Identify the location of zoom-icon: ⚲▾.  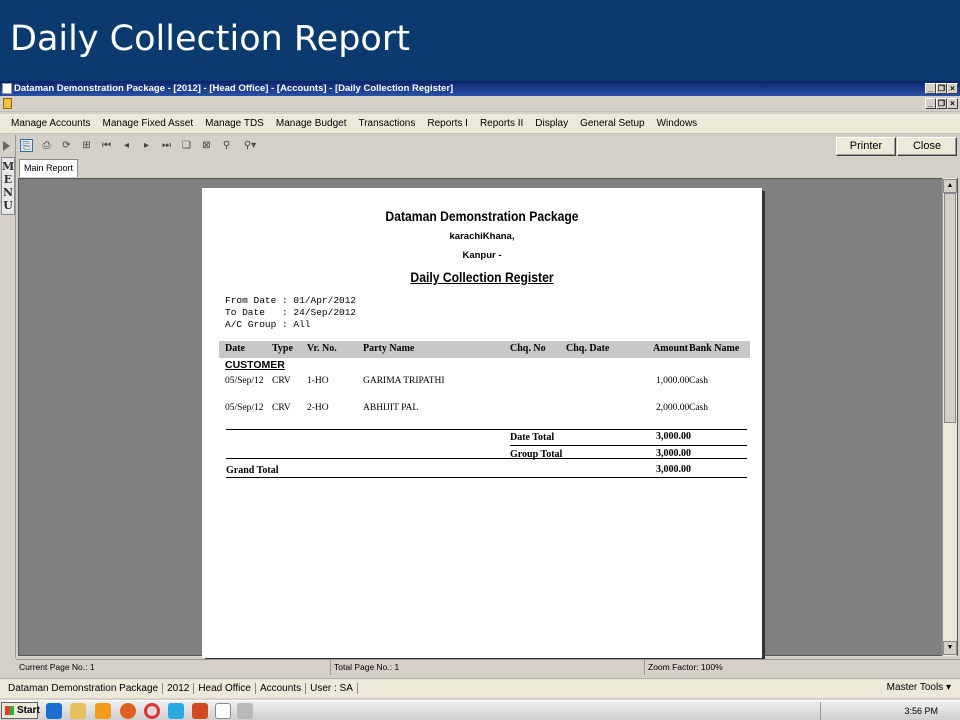
(250, 145).